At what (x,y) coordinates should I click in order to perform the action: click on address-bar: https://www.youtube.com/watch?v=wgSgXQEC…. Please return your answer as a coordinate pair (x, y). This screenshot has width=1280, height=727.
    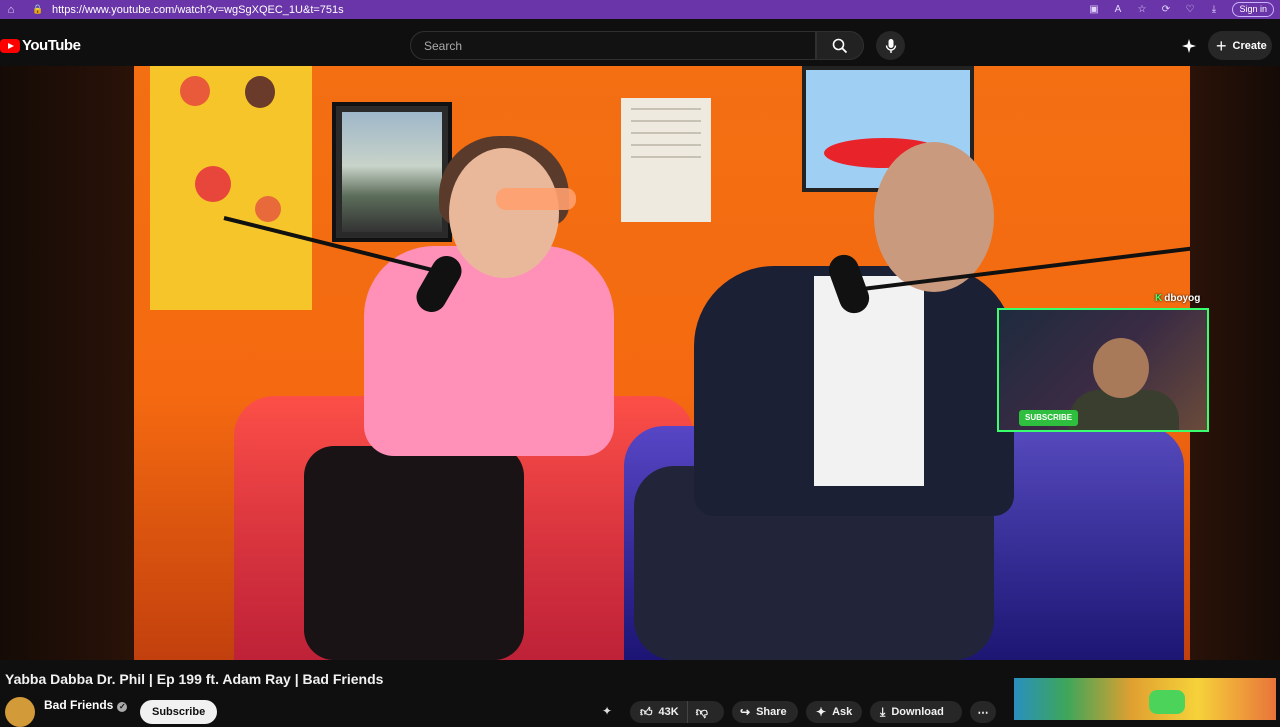
    Looking at the image, I should click on (198, 10).